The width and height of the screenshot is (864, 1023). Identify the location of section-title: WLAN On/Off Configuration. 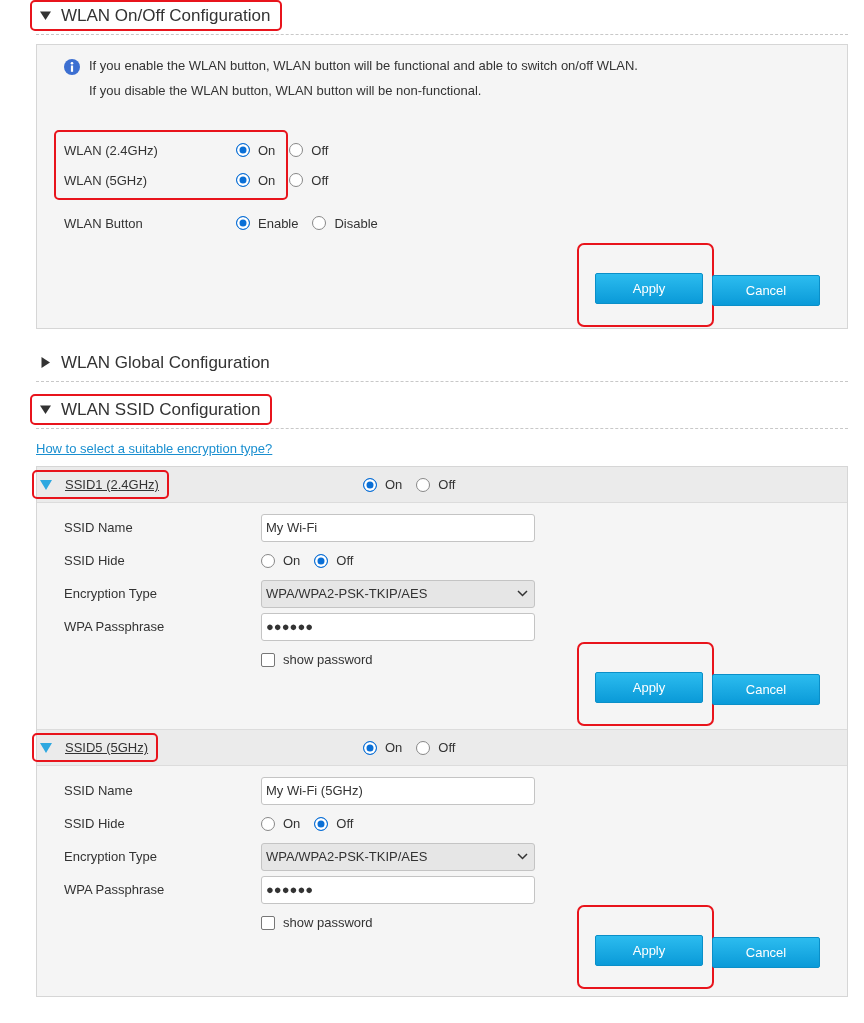
(166, 15).